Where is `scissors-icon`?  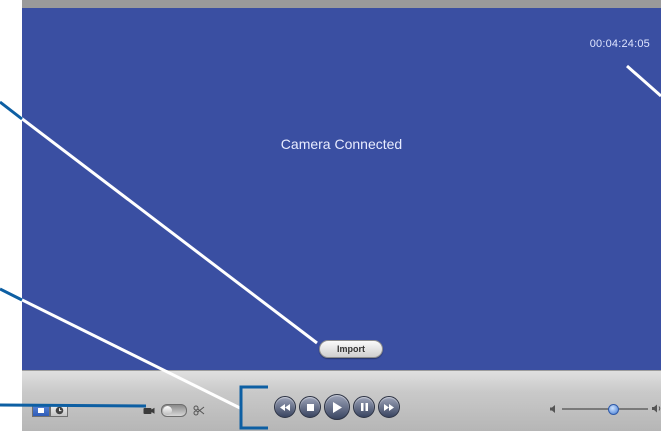 scissors-icon is located at coordinates (199, 410).